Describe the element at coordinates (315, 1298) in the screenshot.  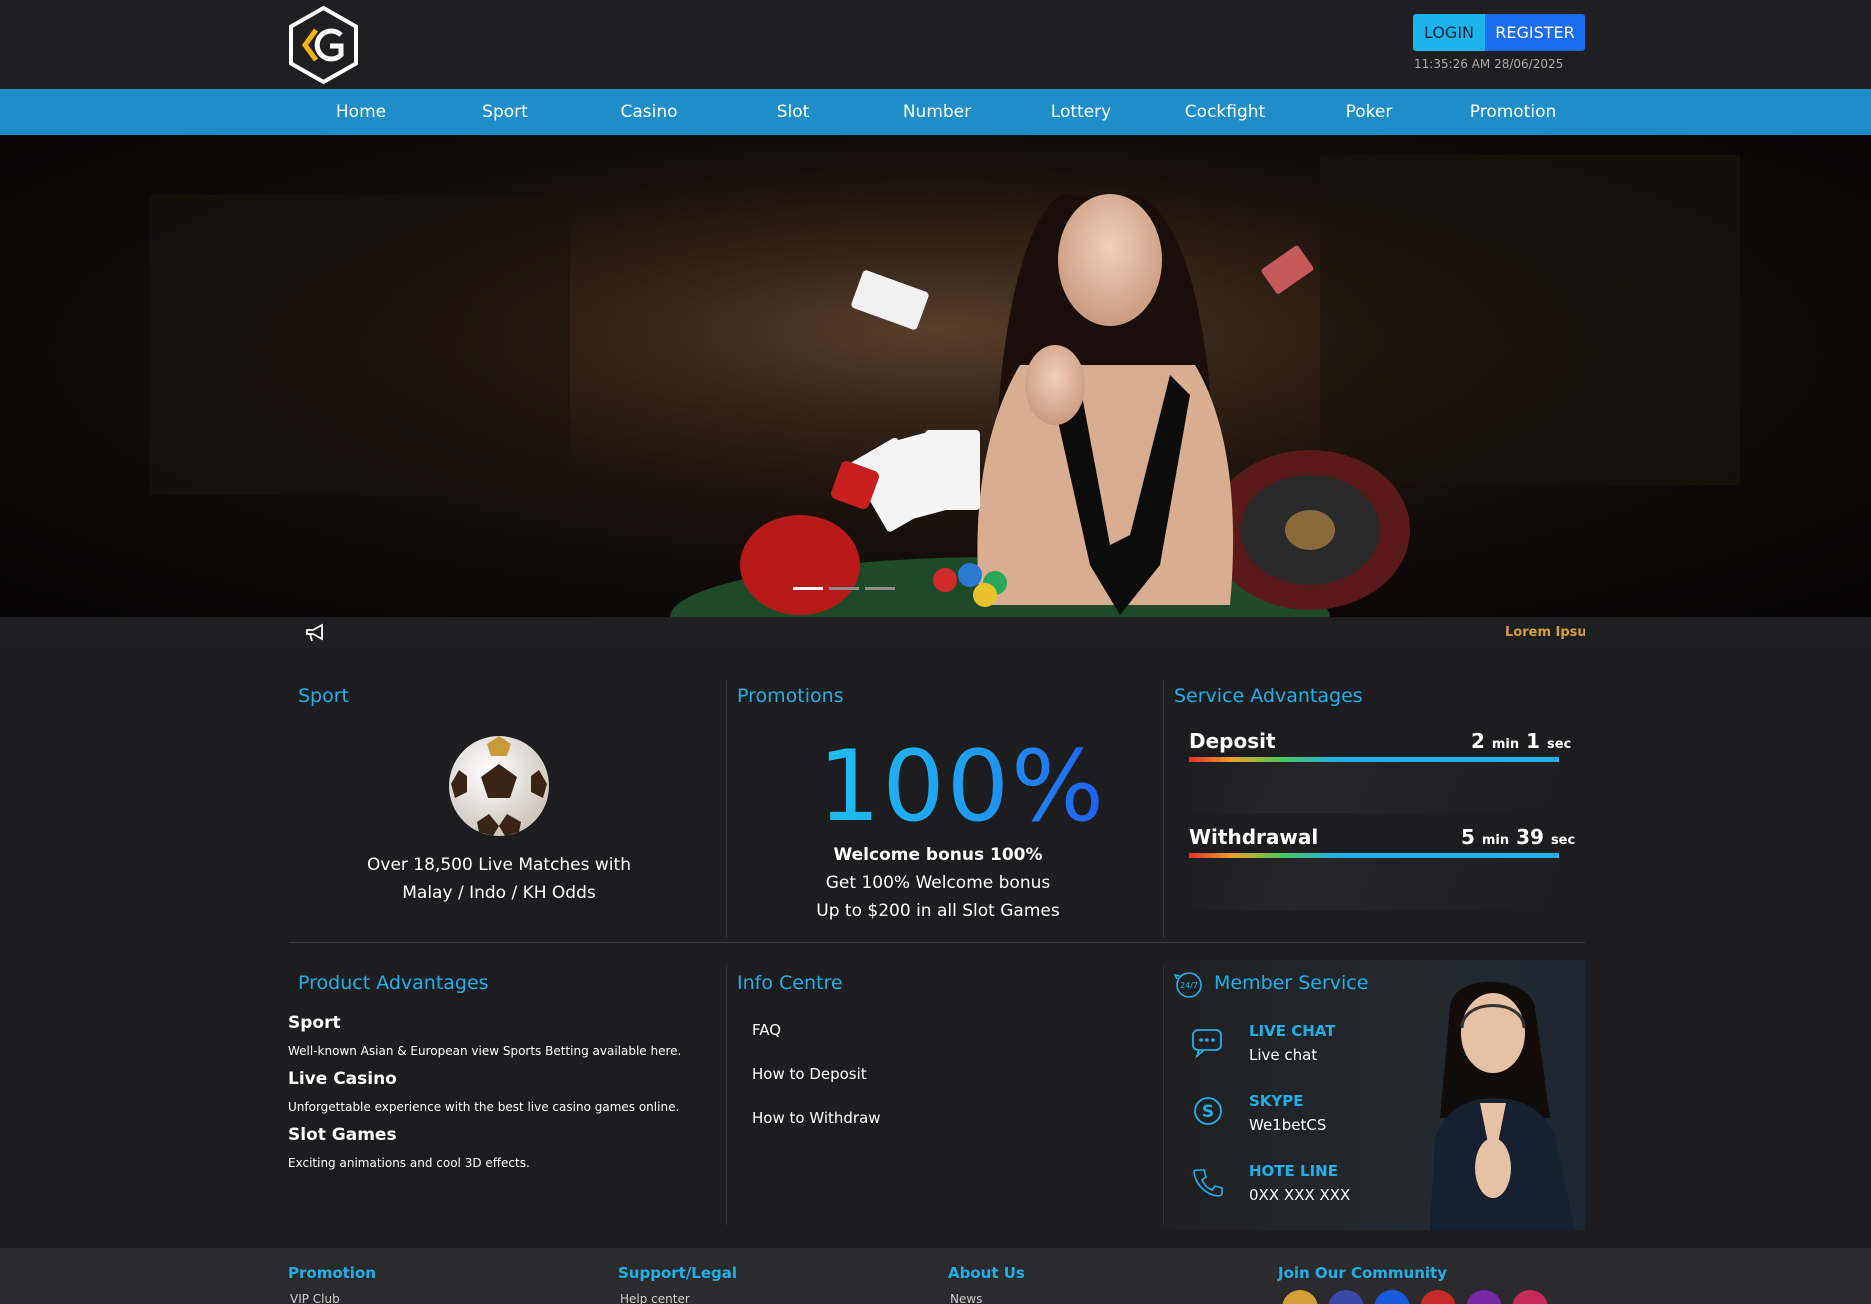
I see `footer-link-vip-club: VIP Club` at that location.